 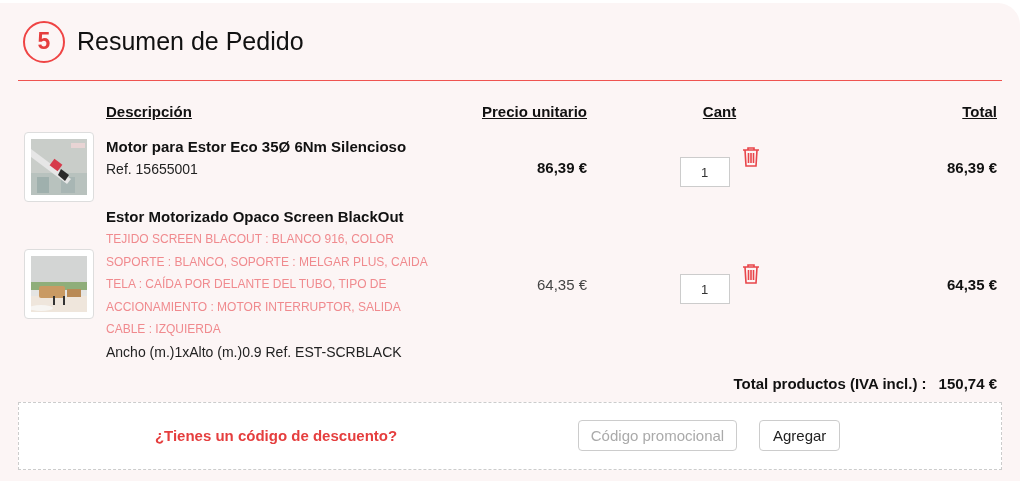 I want to click on promo-code-field: Código promocional, so click(x=657, y=435).